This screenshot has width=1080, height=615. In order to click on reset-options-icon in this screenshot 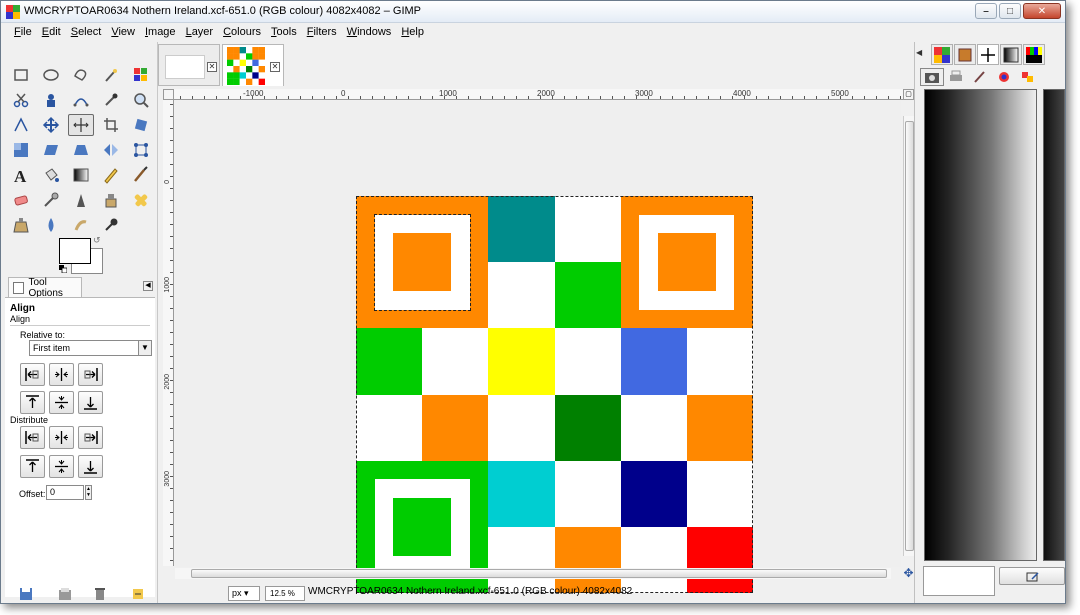, I will do `click(138, 594)`.